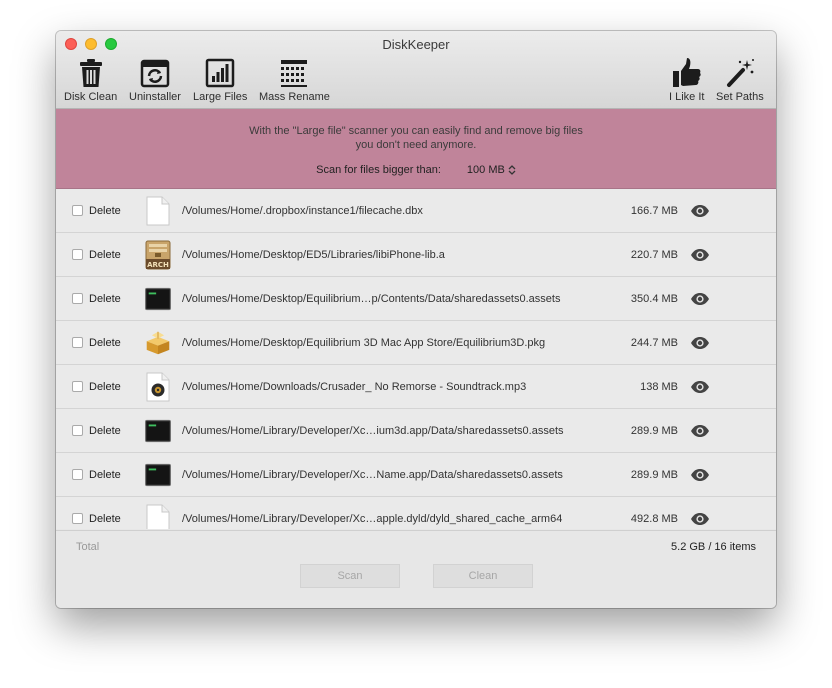 This screenshot has width=832, height=688. Describe the element at coordinates (659, 386) in the screenshot. I see `file-size: 138 MB` at that location.